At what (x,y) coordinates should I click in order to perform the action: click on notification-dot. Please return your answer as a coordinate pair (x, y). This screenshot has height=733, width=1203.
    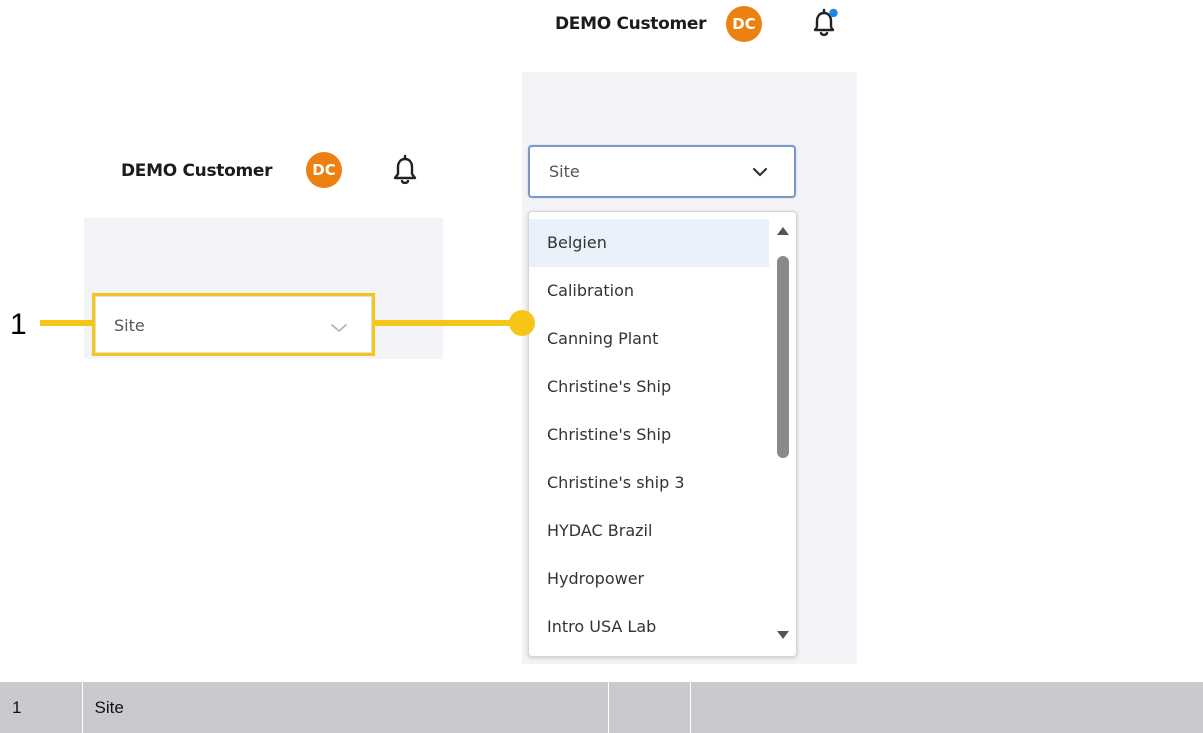
    Looking at the image, I should click on (833, 13).